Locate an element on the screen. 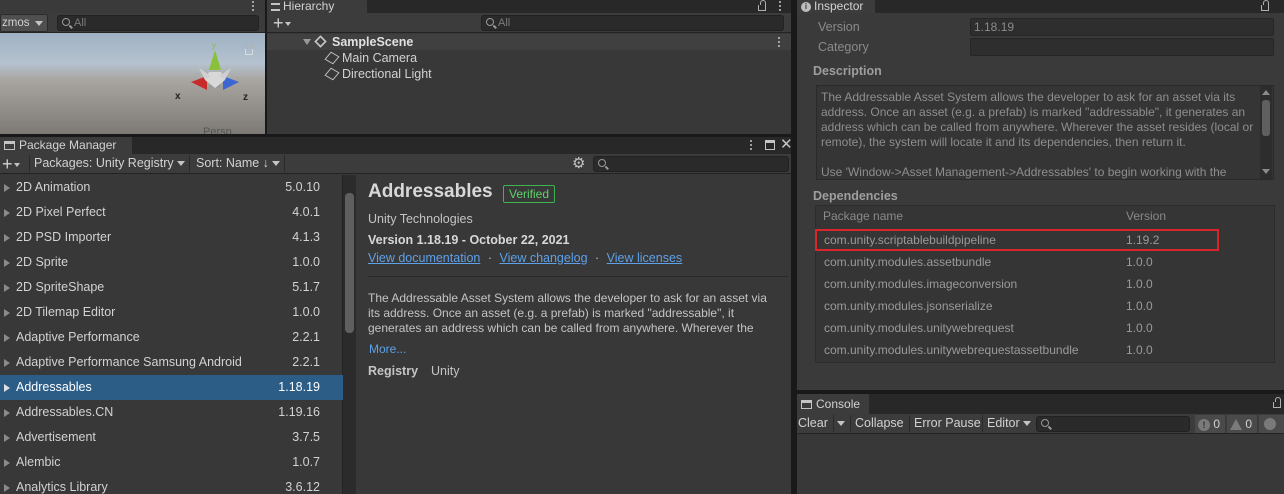  settings-gear-icon: ⚙ is located at coordinates (578, 164).